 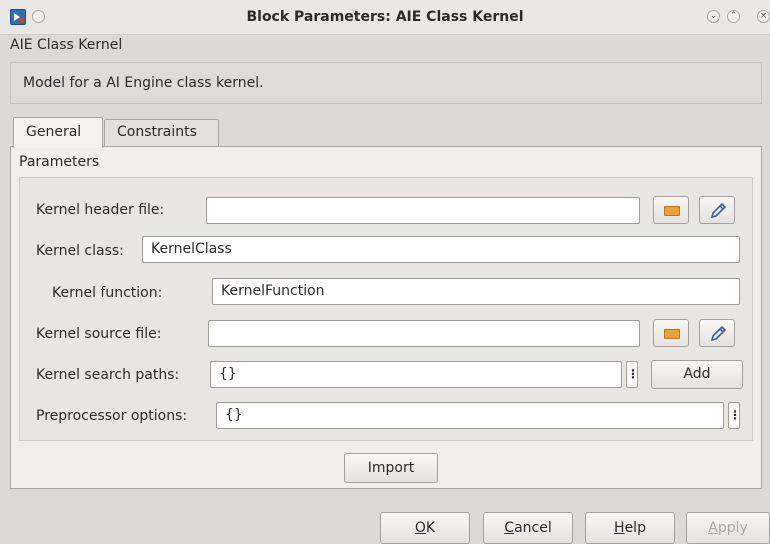 I want to click on cancel-button: Cancel, so click(x=528, y=528).